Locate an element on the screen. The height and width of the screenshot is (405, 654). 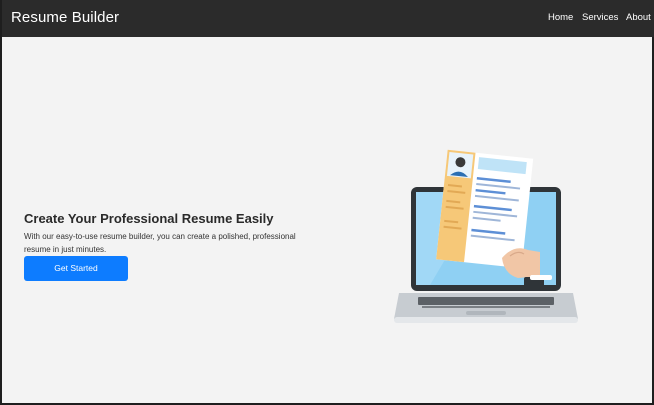
navbar: Resume Builder Home Services About is located at coordinates (328, 18).